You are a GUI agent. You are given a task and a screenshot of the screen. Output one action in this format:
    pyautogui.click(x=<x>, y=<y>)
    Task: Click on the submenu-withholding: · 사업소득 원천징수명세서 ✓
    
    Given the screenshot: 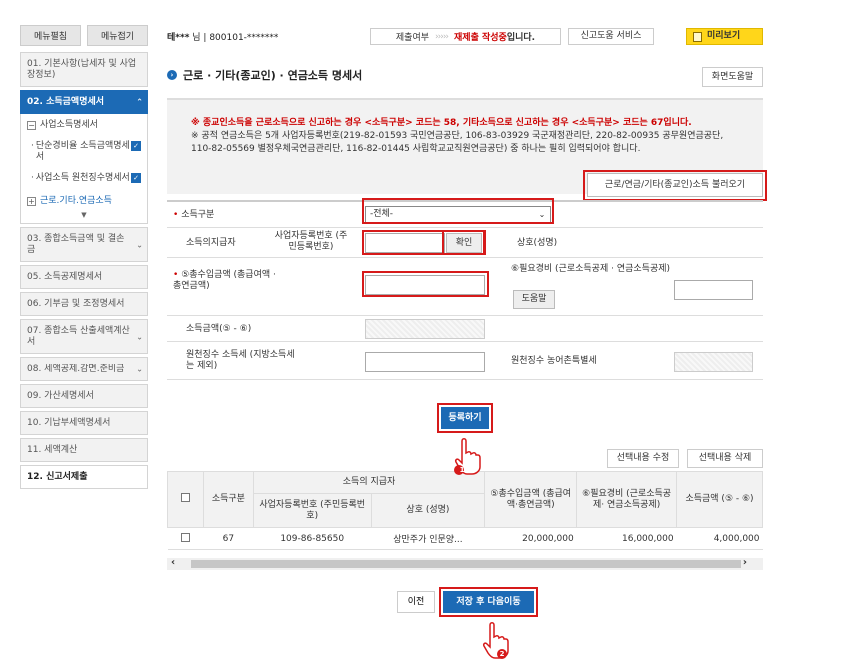 What is the action you would take?
    pyautogui.click(x=84, y=178)
    